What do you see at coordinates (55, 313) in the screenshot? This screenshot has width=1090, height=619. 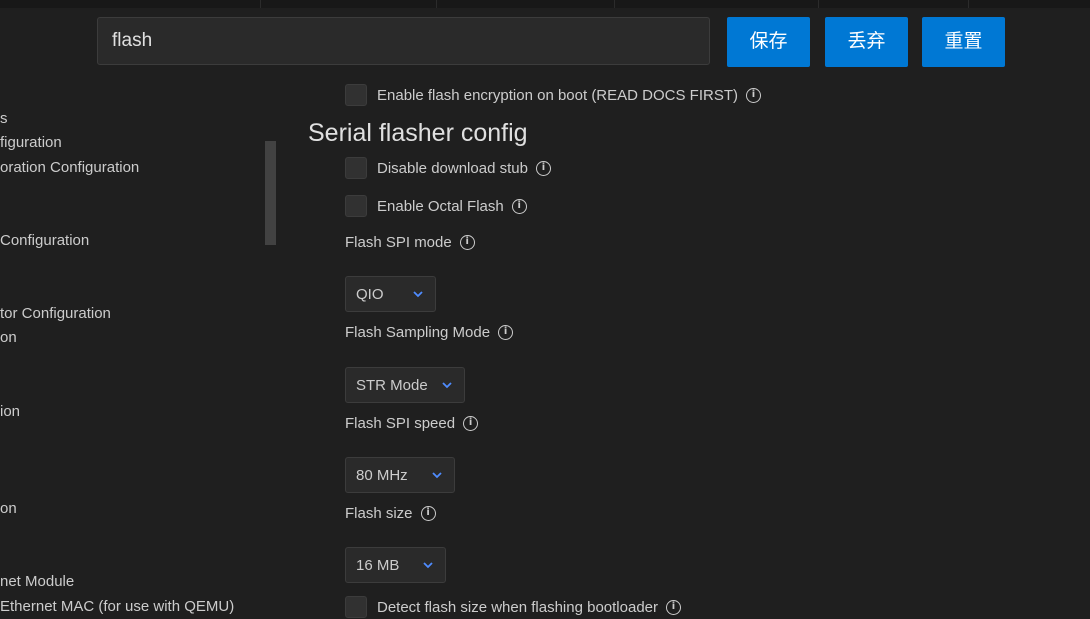 I see `sidebar-item: tor Configuration` at bounding box center [55, 313].